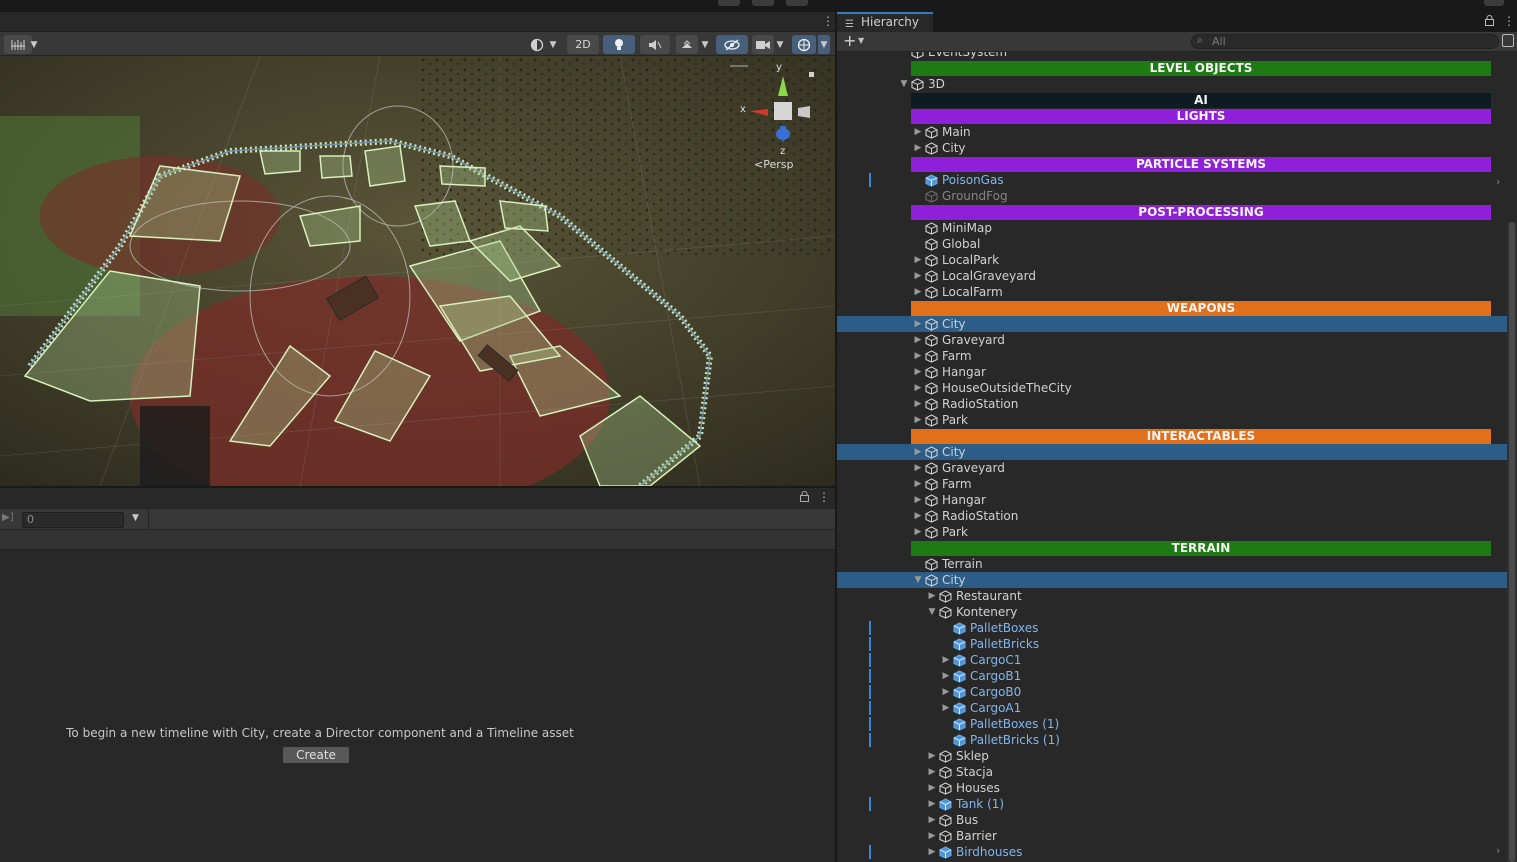 Image resolution: width=1517 pixels, height=862 pixels. I want to click on create-button: Create, so click(316, 755).